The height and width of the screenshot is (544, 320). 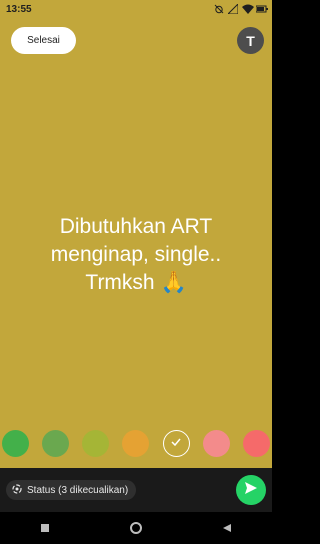 I want to click on audience-label: Status (3 dikecualikan), so click(x=78, y=490).